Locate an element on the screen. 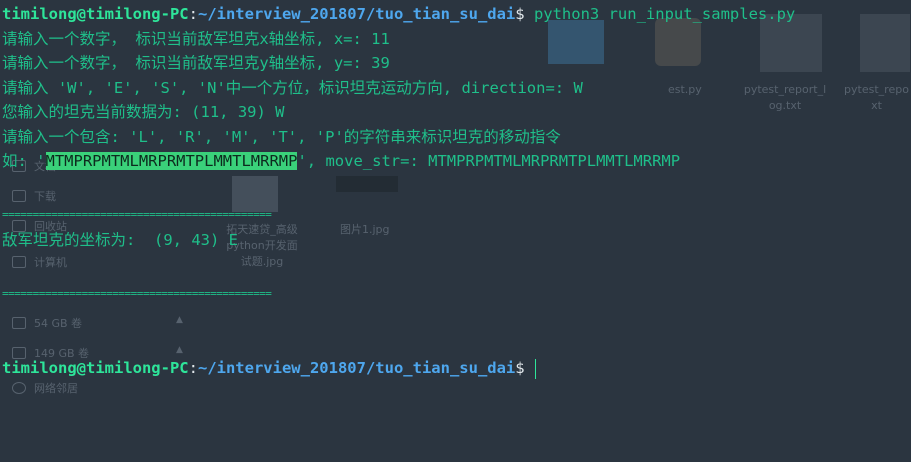 This screenshot has width=911, height=462. command-text: python3 run_input_samples.py is located at coordinates (660, 14).